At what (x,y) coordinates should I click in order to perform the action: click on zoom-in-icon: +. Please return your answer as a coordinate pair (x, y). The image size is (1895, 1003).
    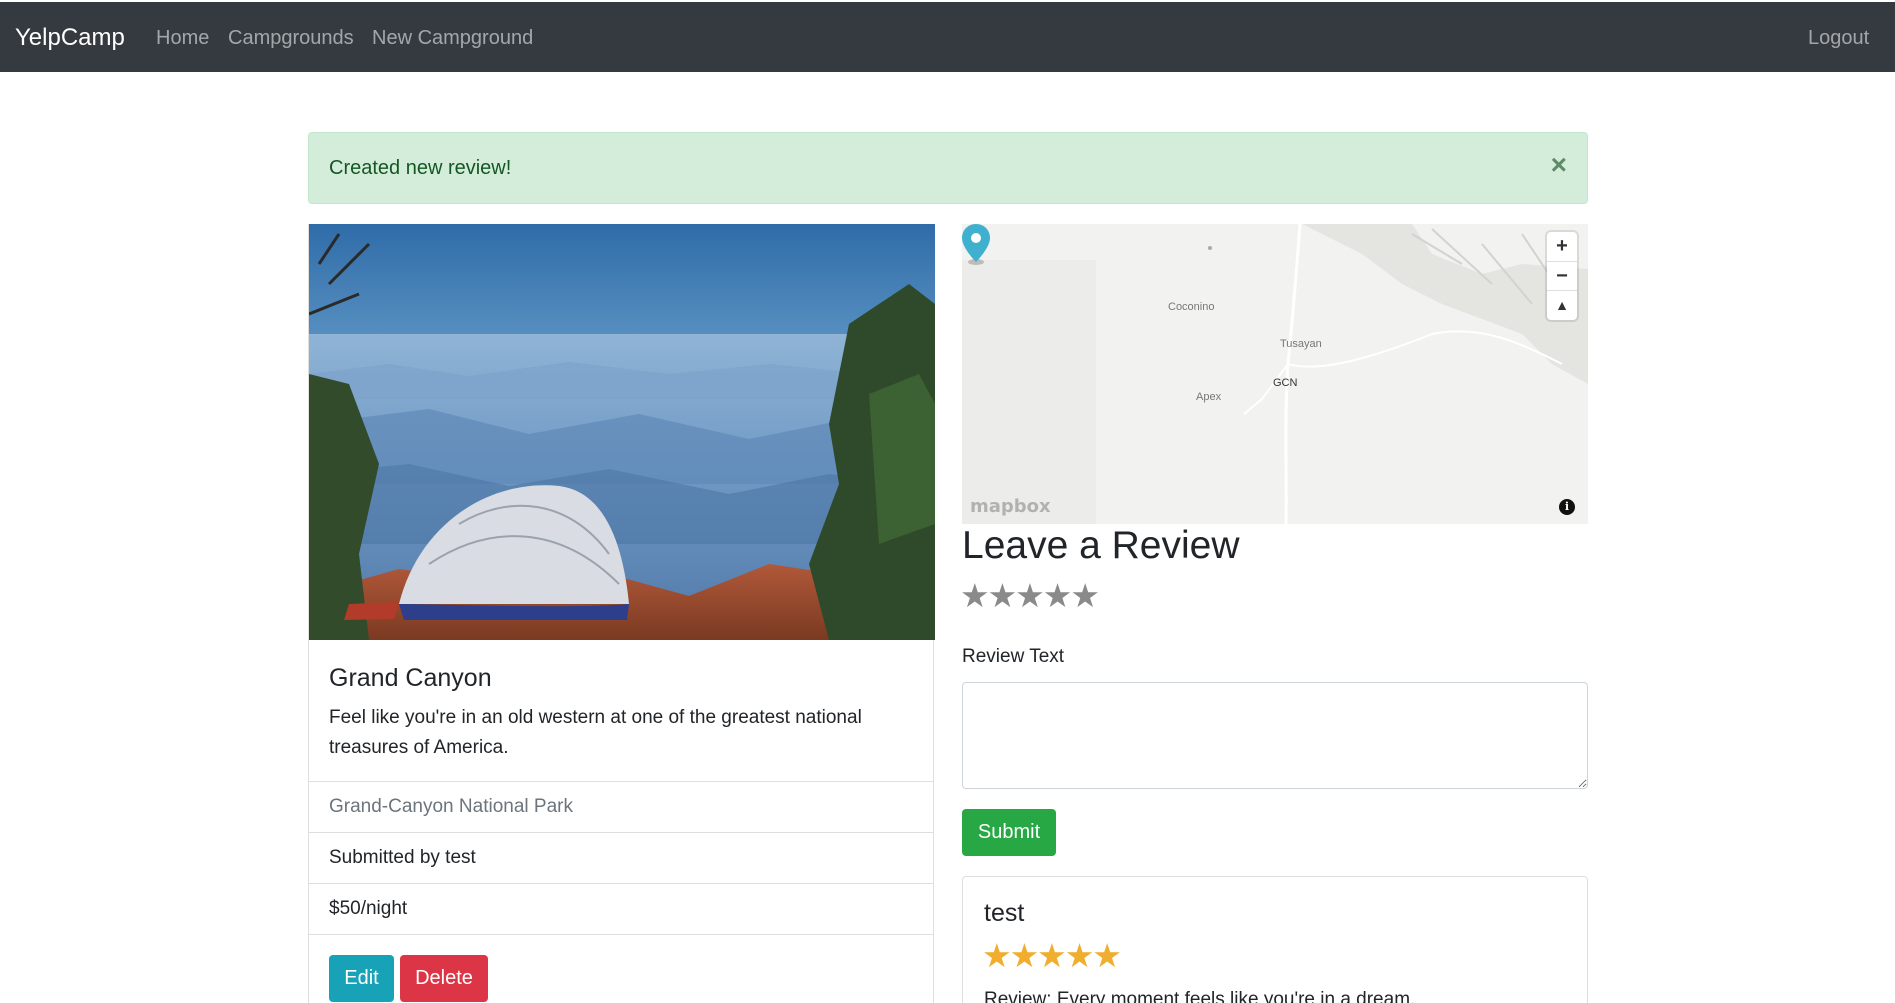
    Looking at the image, I should click on (1562, 246).